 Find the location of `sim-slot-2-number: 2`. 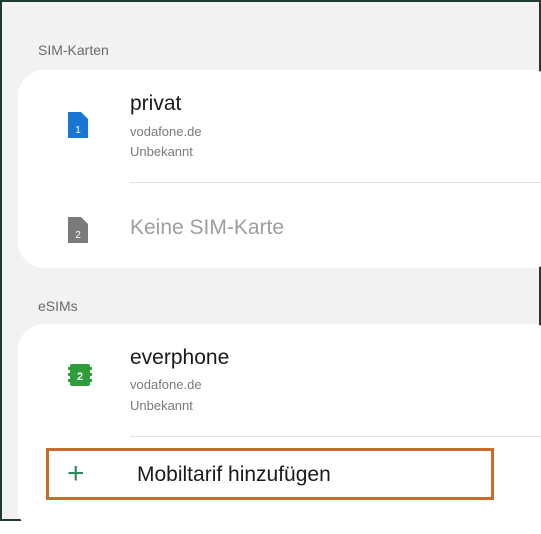

sim-slot-2-number: 2 is located at coordinates (78, 235).